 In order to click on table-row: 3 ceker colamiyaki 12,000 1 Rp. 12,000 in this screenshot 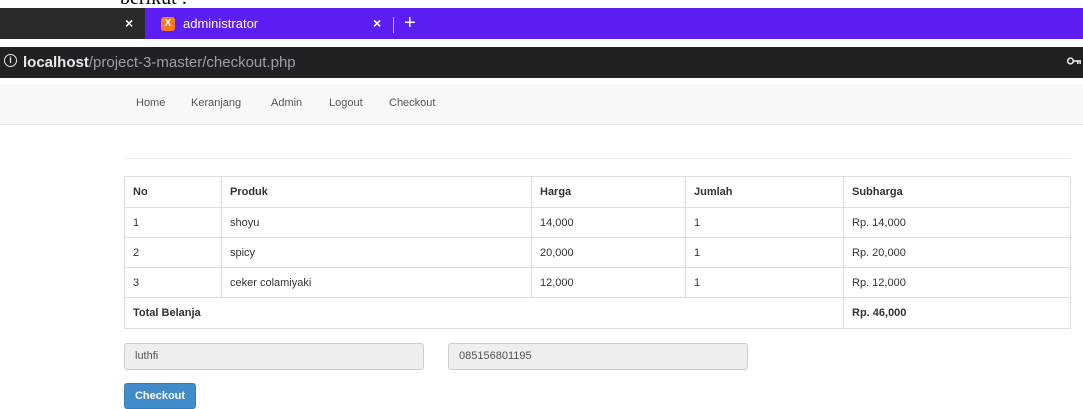, I will do `click(597, 282)`.